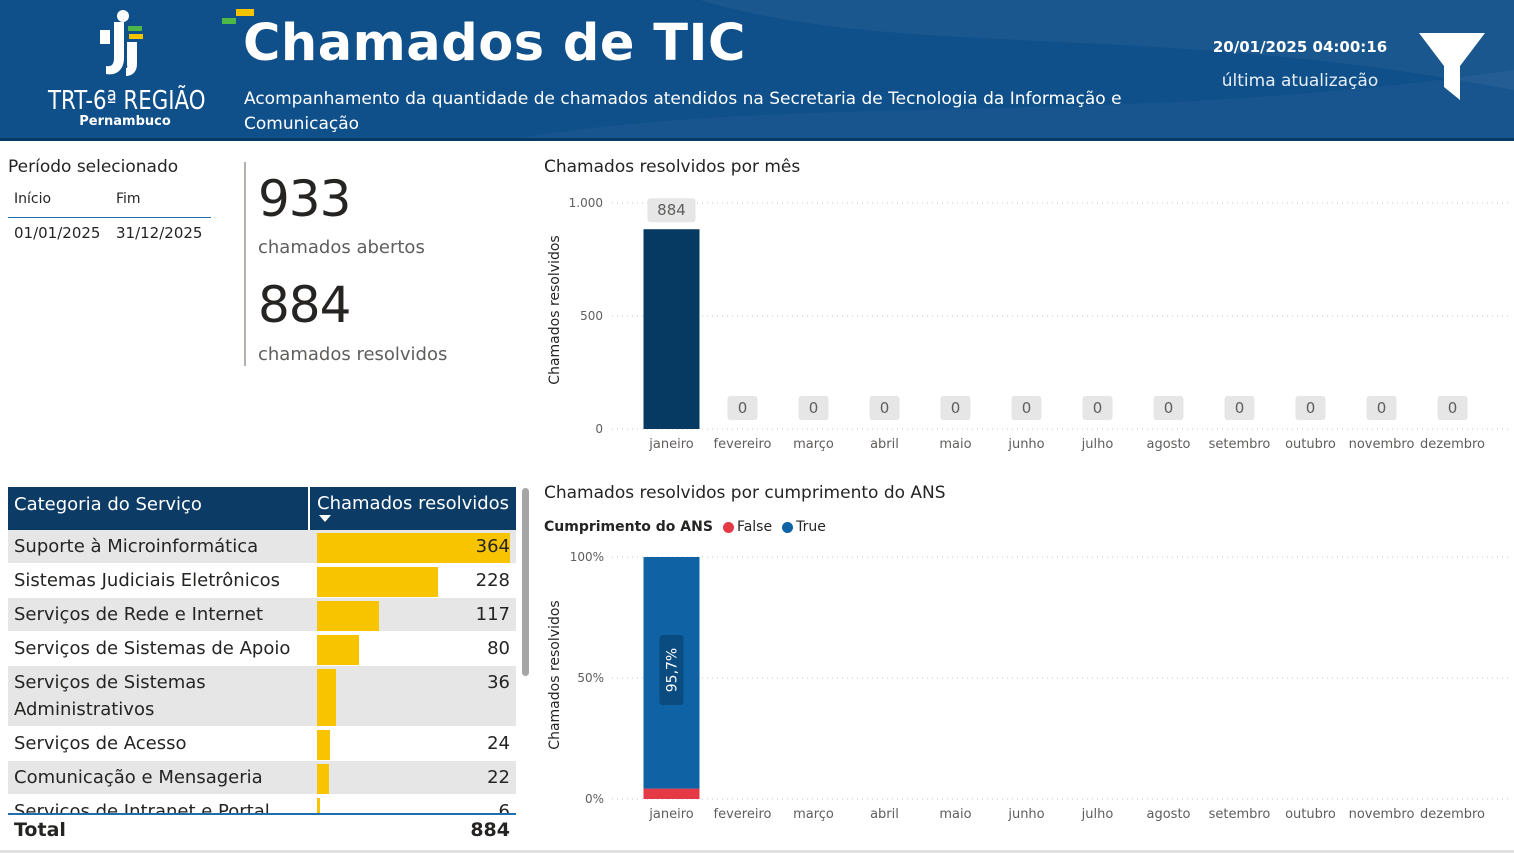  I want to click on data-label-agosto: 0, so click(1169, 408).